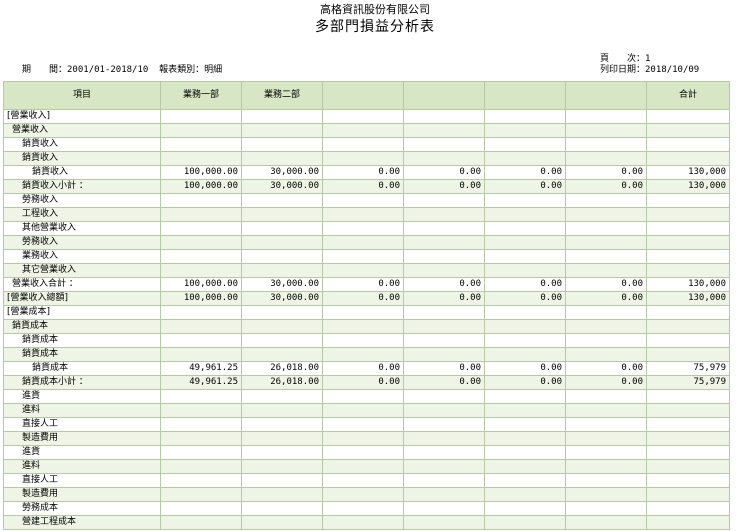 The width and height of the screenshot is (750, 531). I want to click on report-title: 多部門損益分析表, so click(375, 27).